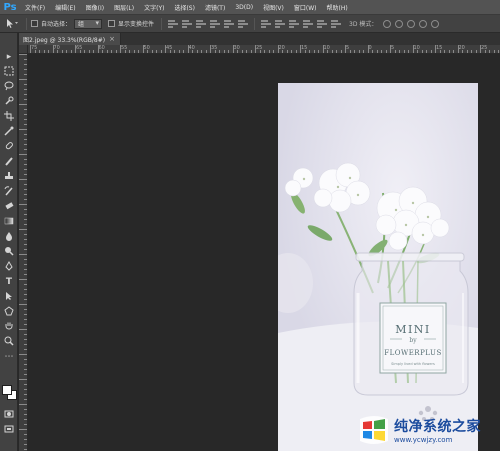  What do you see at coordinates (336, 23) in the screenshot?
I see `distribute-right-icon` at bounding box center [336, 23].